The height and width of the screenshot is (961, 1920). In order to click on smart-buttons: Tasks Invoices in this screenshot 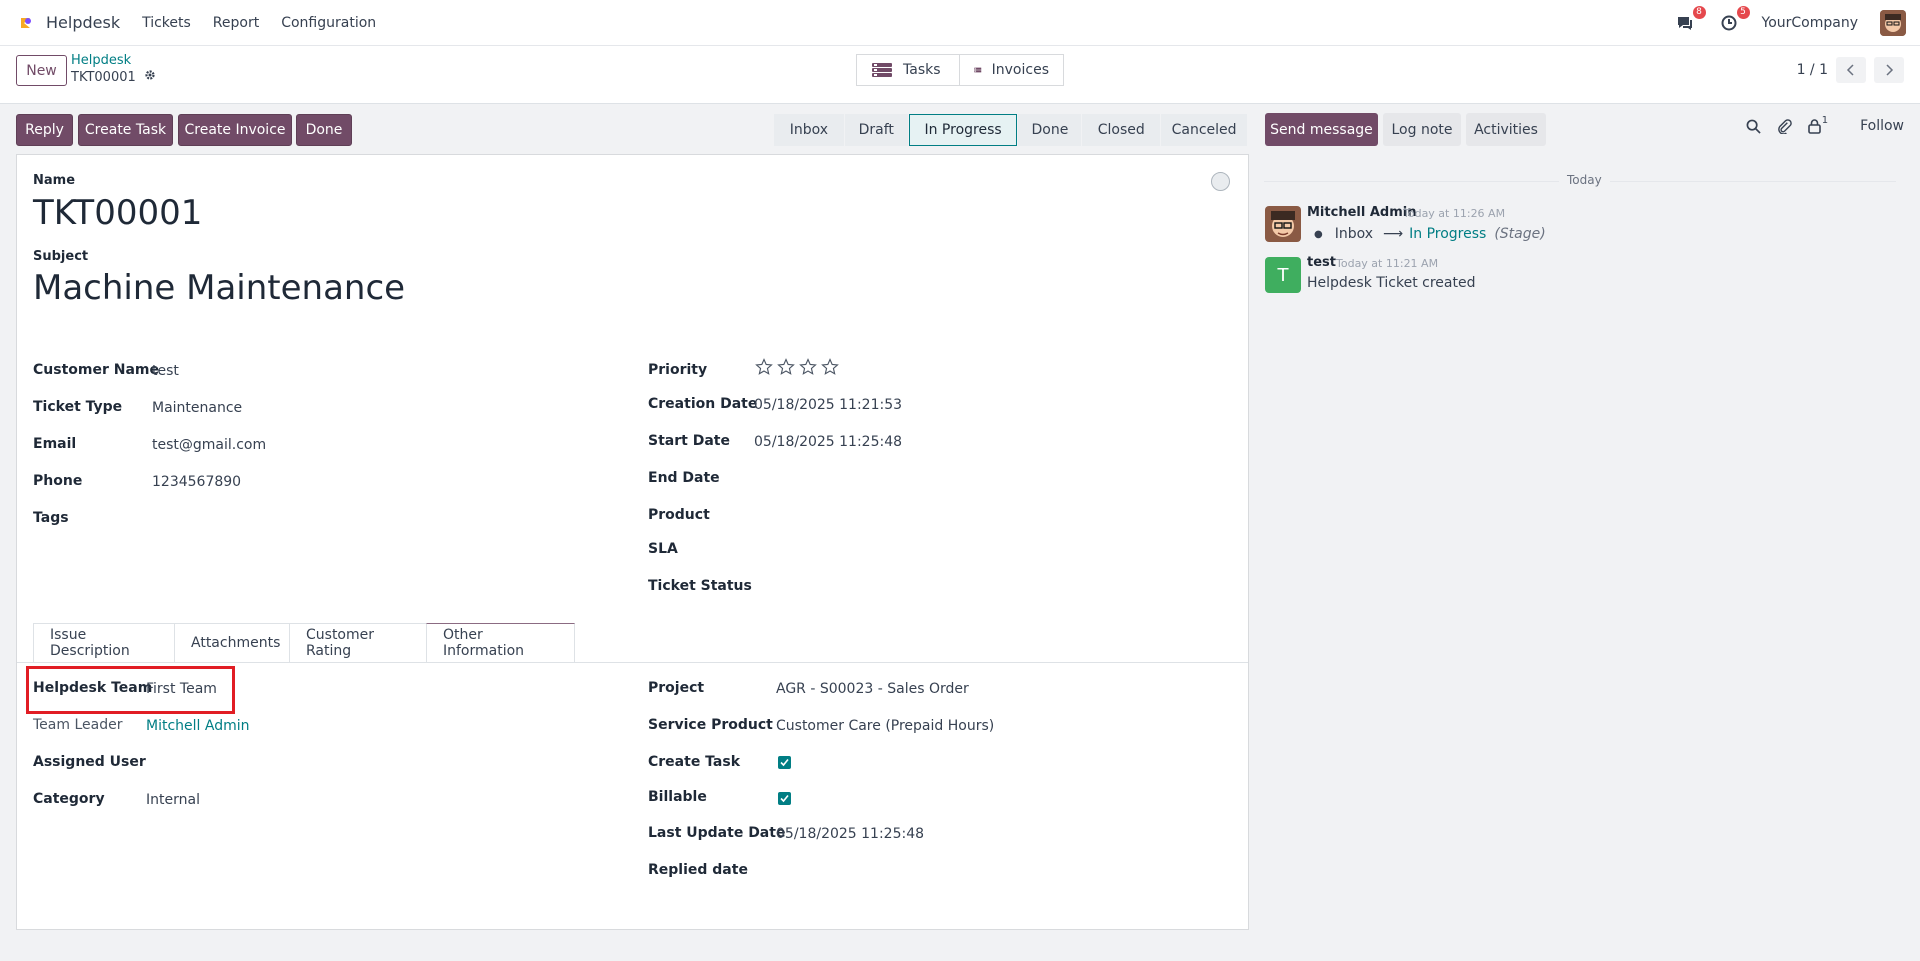, I will do `click(960, 70)`.